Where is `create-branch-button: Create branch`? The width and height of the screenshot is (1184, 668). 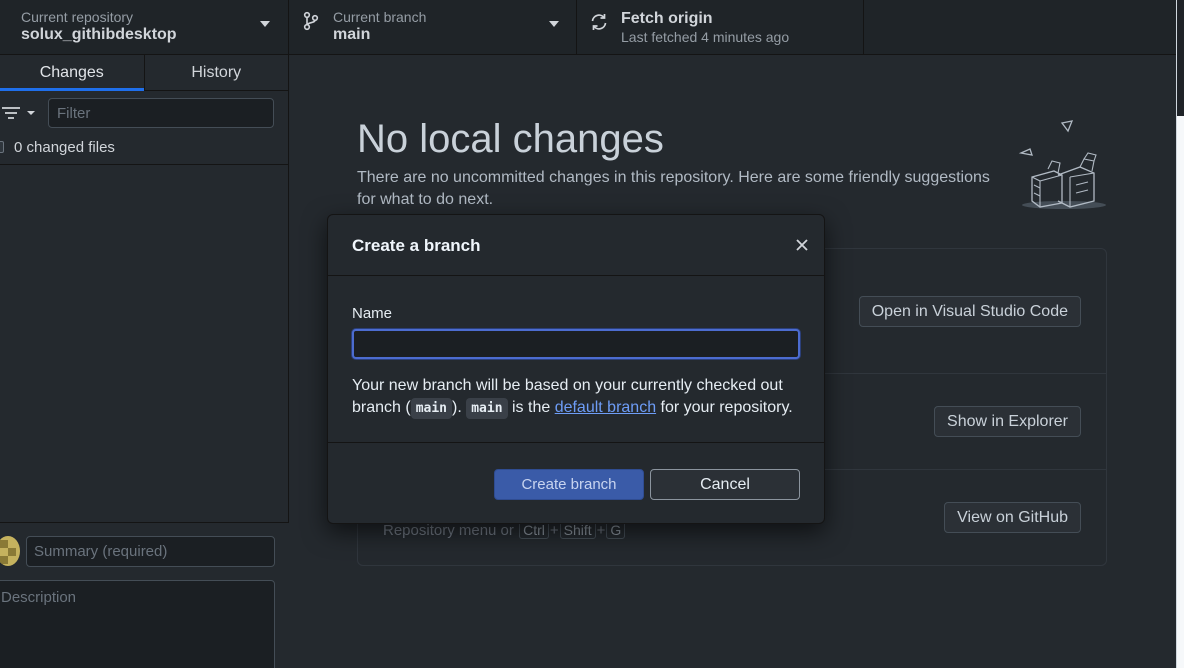 create-branch-button: Create branch is located at coordinates (569, 484).